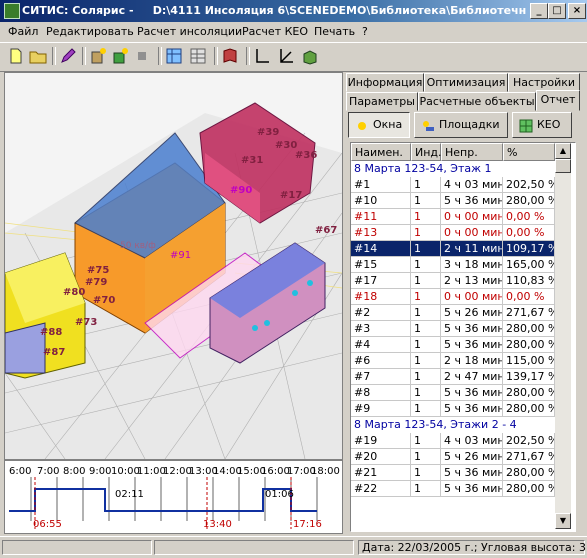  I want to click on table-row: #10 1 5 ч 36 мин 280,00 %, so click(453, 201).